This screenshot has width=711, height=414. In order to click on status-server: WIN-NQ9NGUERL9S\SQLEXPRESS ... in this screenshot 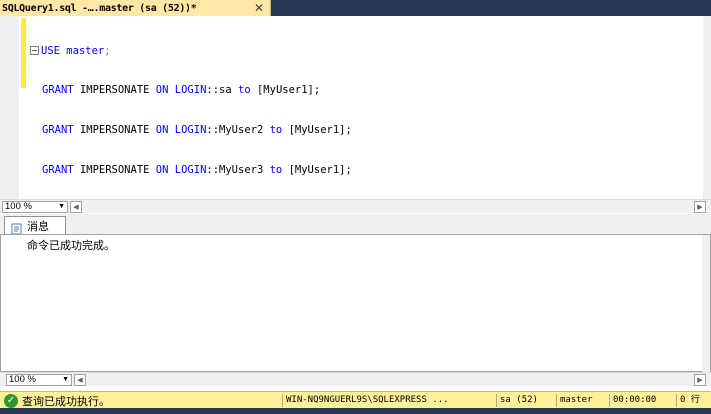, I will do `click(365, 400)`.